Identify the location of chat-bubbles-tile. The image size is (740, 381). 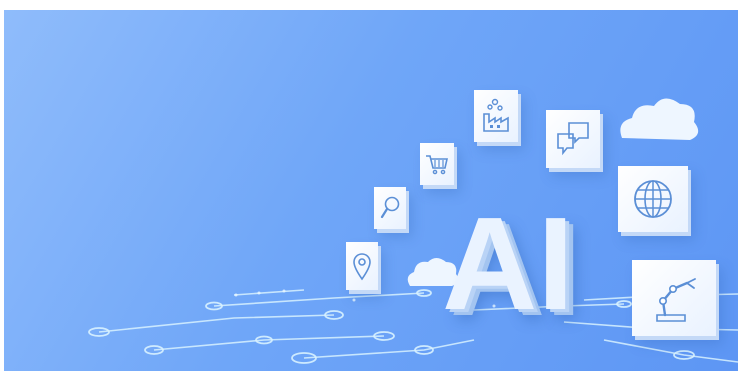
(573, 139).